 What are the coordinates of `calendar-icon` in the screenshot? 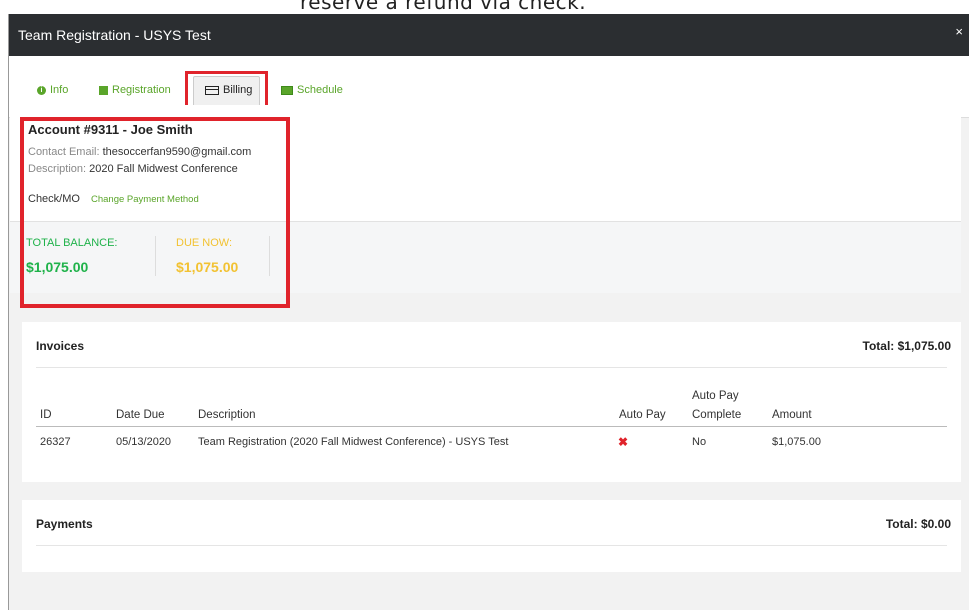 It's located at (287, 90).